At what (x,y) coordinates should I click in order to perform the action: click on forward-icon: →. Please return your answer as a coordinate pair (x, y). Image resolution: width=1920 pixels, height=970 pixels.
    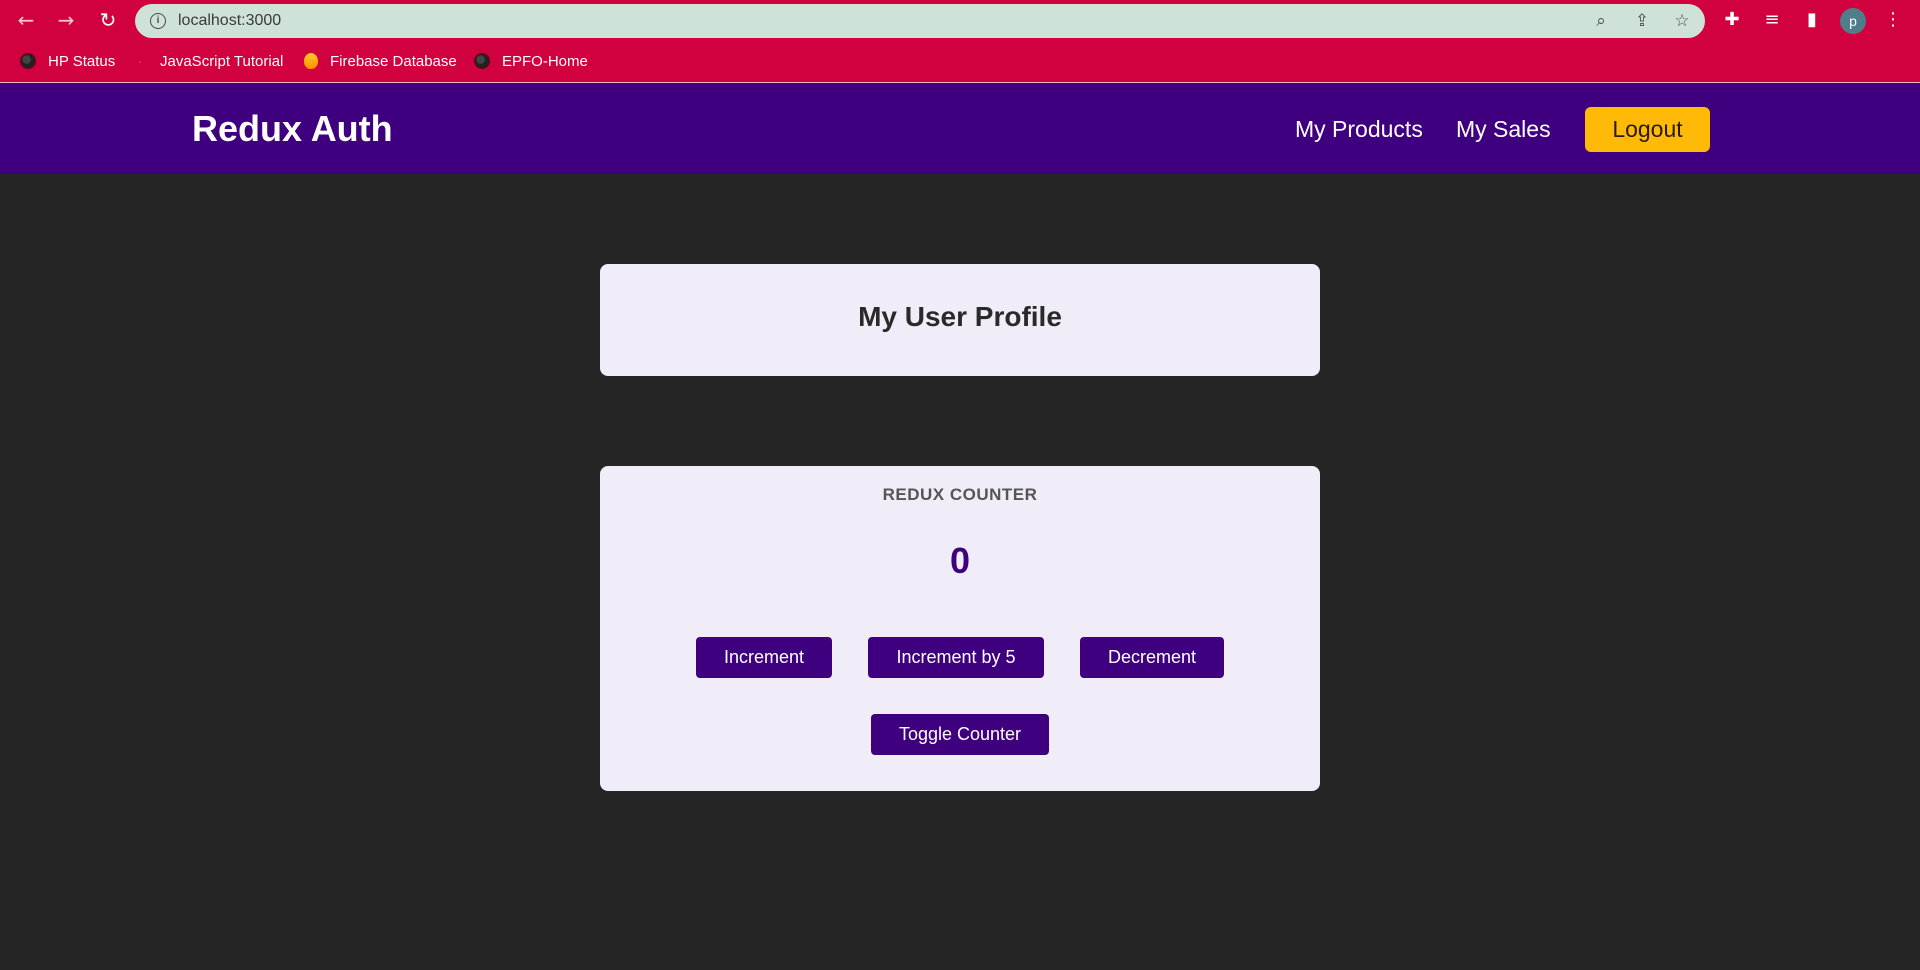
    Looking at the image, I should click on (66, 20).